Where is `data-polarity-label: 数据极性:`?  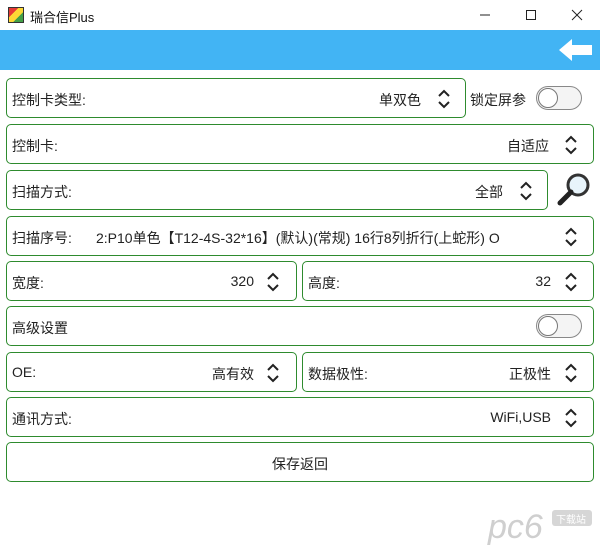 data-polarity-label: 数据极性: is located at coordinates (338, 374).